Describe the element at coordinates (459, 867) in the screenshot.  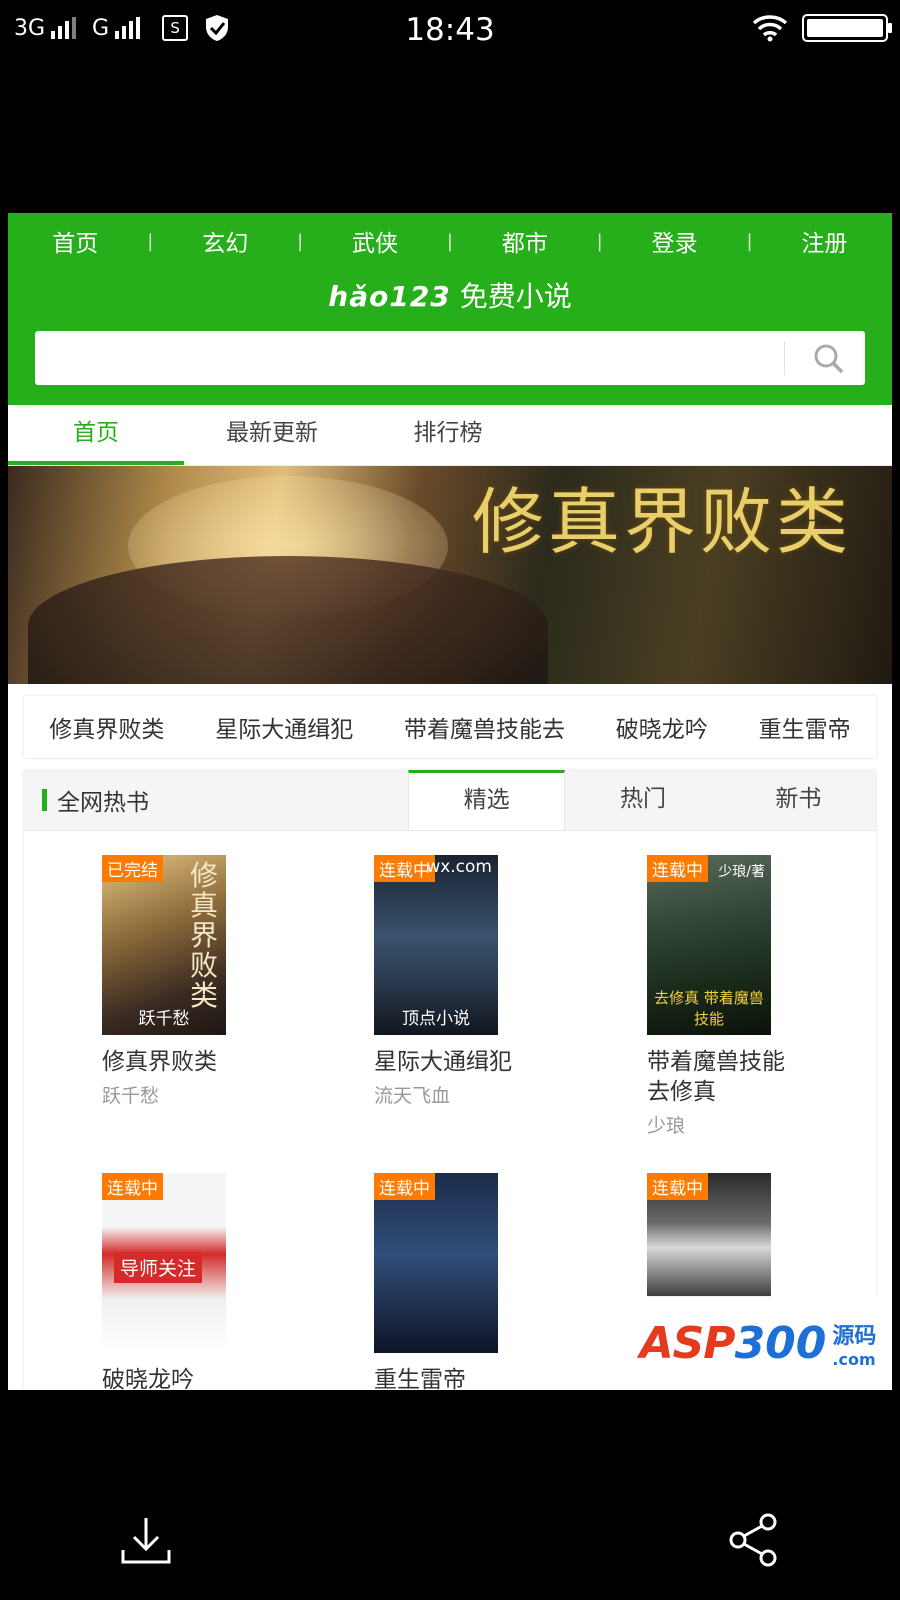
I see `cover-top-text: wx.com` at that location.